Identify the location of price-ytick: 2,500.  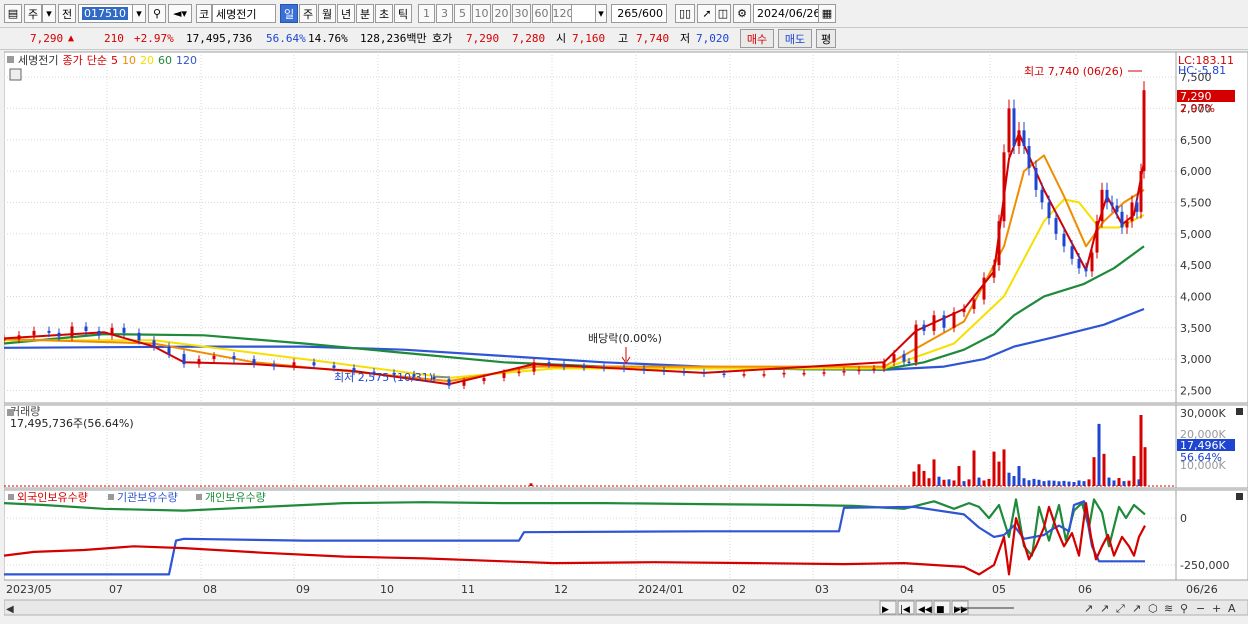
(1196, 390).